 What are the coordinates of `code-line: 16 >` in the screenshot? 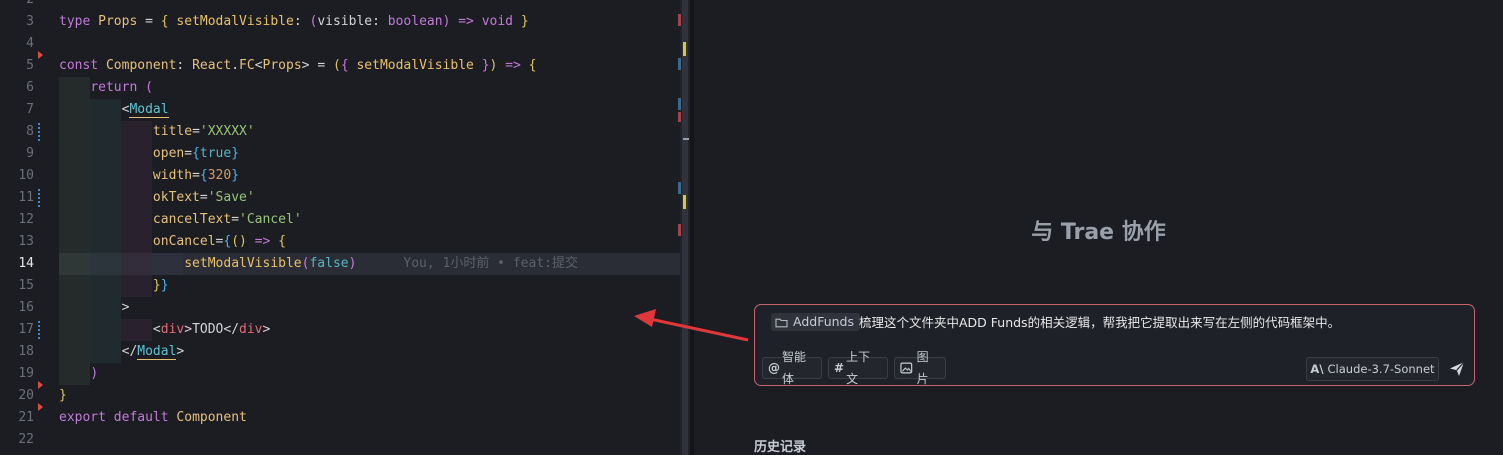 It's located at (340, 308).